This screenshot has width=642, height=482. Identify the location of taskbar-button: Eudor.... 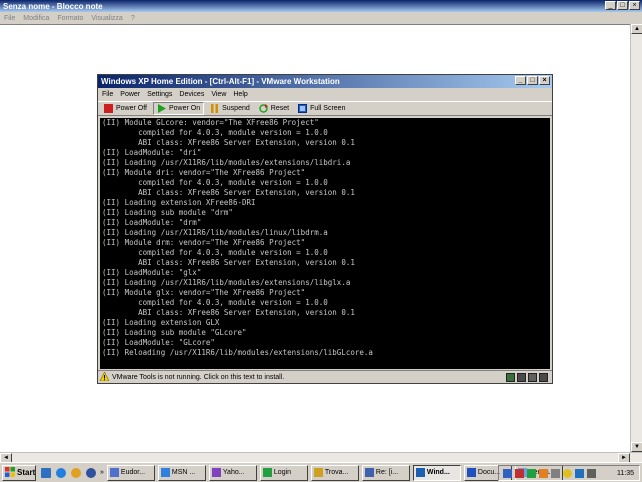
(130, 472).